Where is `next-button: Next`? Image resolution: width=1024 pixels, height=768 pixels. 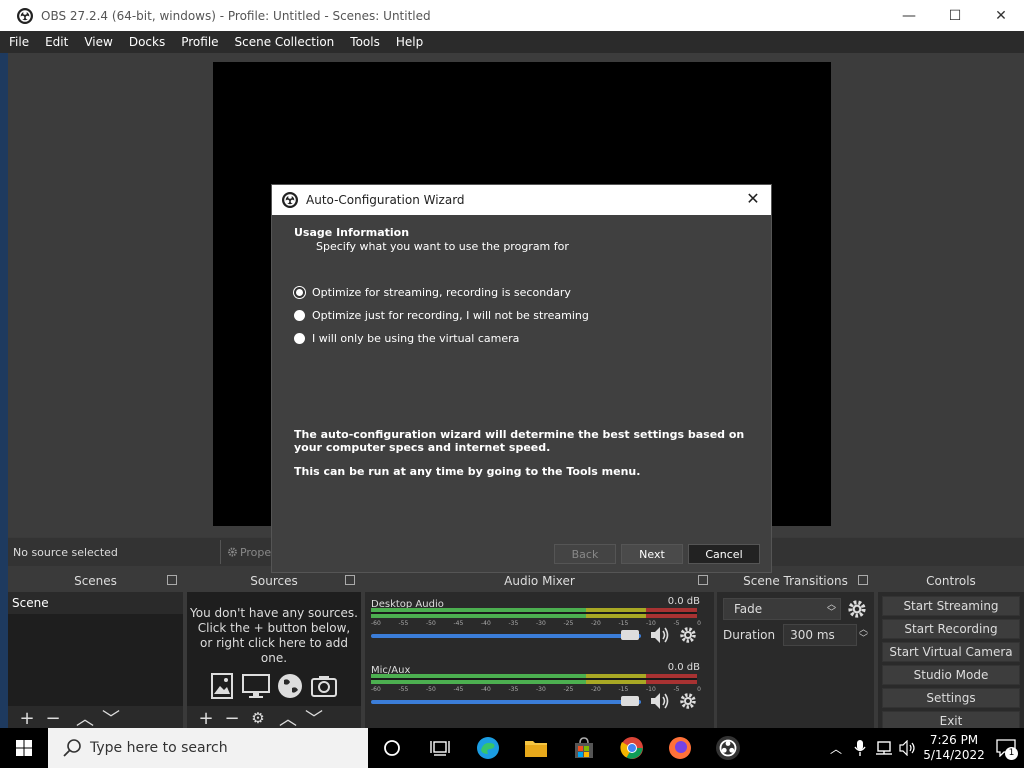
next-button: Next is located at coordinates (652, 554).